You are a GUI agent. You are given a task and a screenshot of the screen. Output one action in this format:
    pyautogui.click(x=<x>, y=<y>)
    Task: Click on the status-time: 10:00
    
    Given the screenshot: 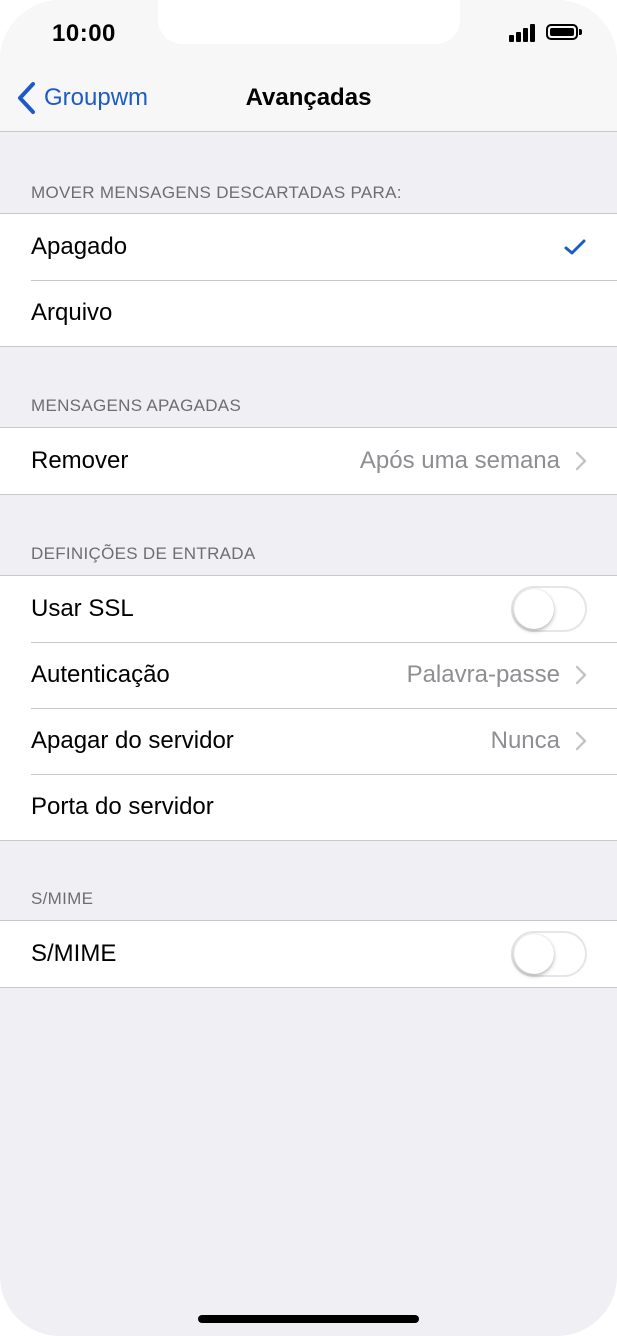 What is the action you would take?
    pyautogui.click(x=84, y=33)
    